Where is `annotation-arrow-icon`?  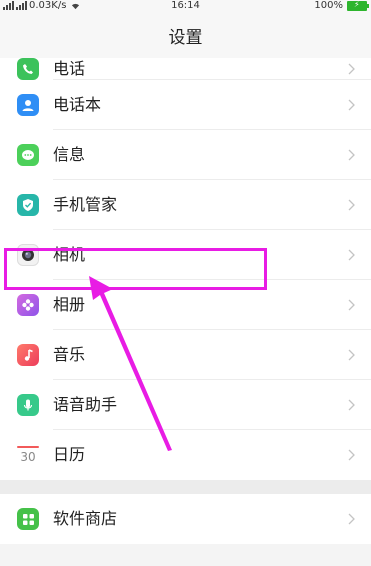 annotation-arrow-icon is located at coordinates (130, 363).